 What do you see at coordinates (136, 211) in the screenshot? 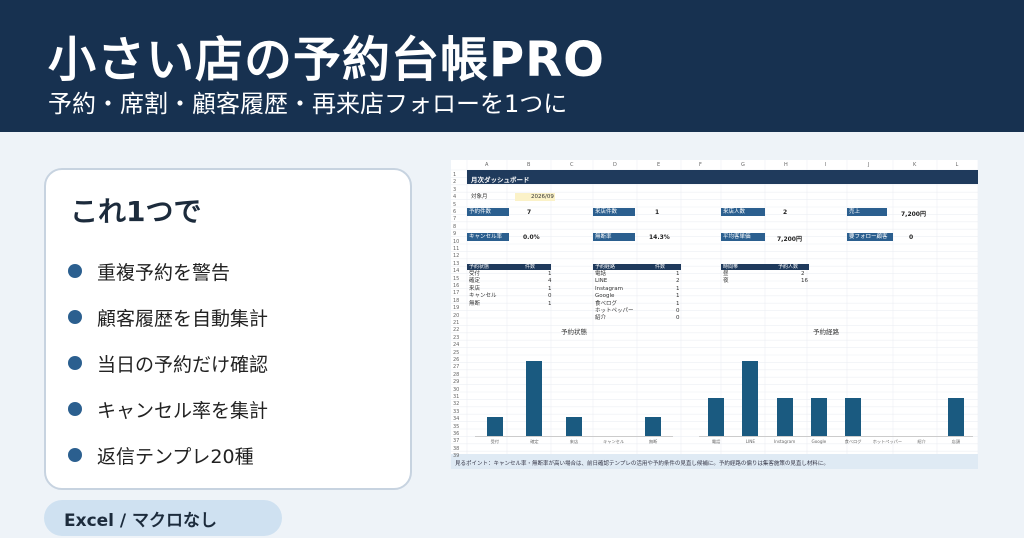
I see `feature-card-title: これ1つで` at bounding box center [136, 211].